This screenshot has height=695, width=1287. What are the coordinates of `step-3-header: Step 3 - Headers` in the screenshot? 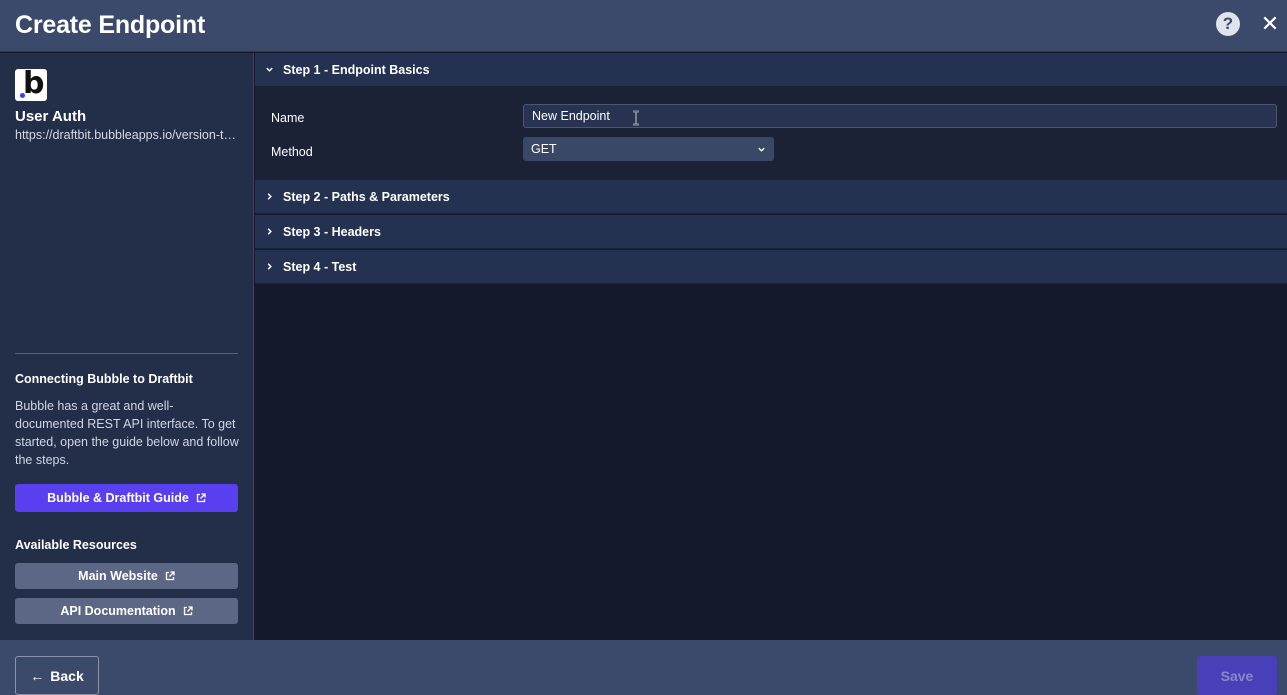 It's located at (771, 232).